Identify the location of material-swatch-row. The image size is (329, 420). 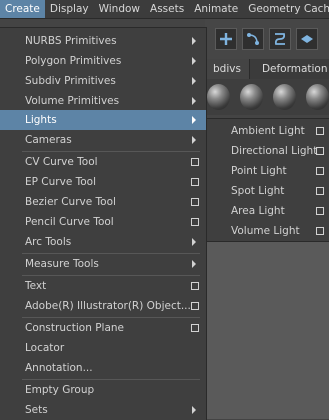
(267, 97).